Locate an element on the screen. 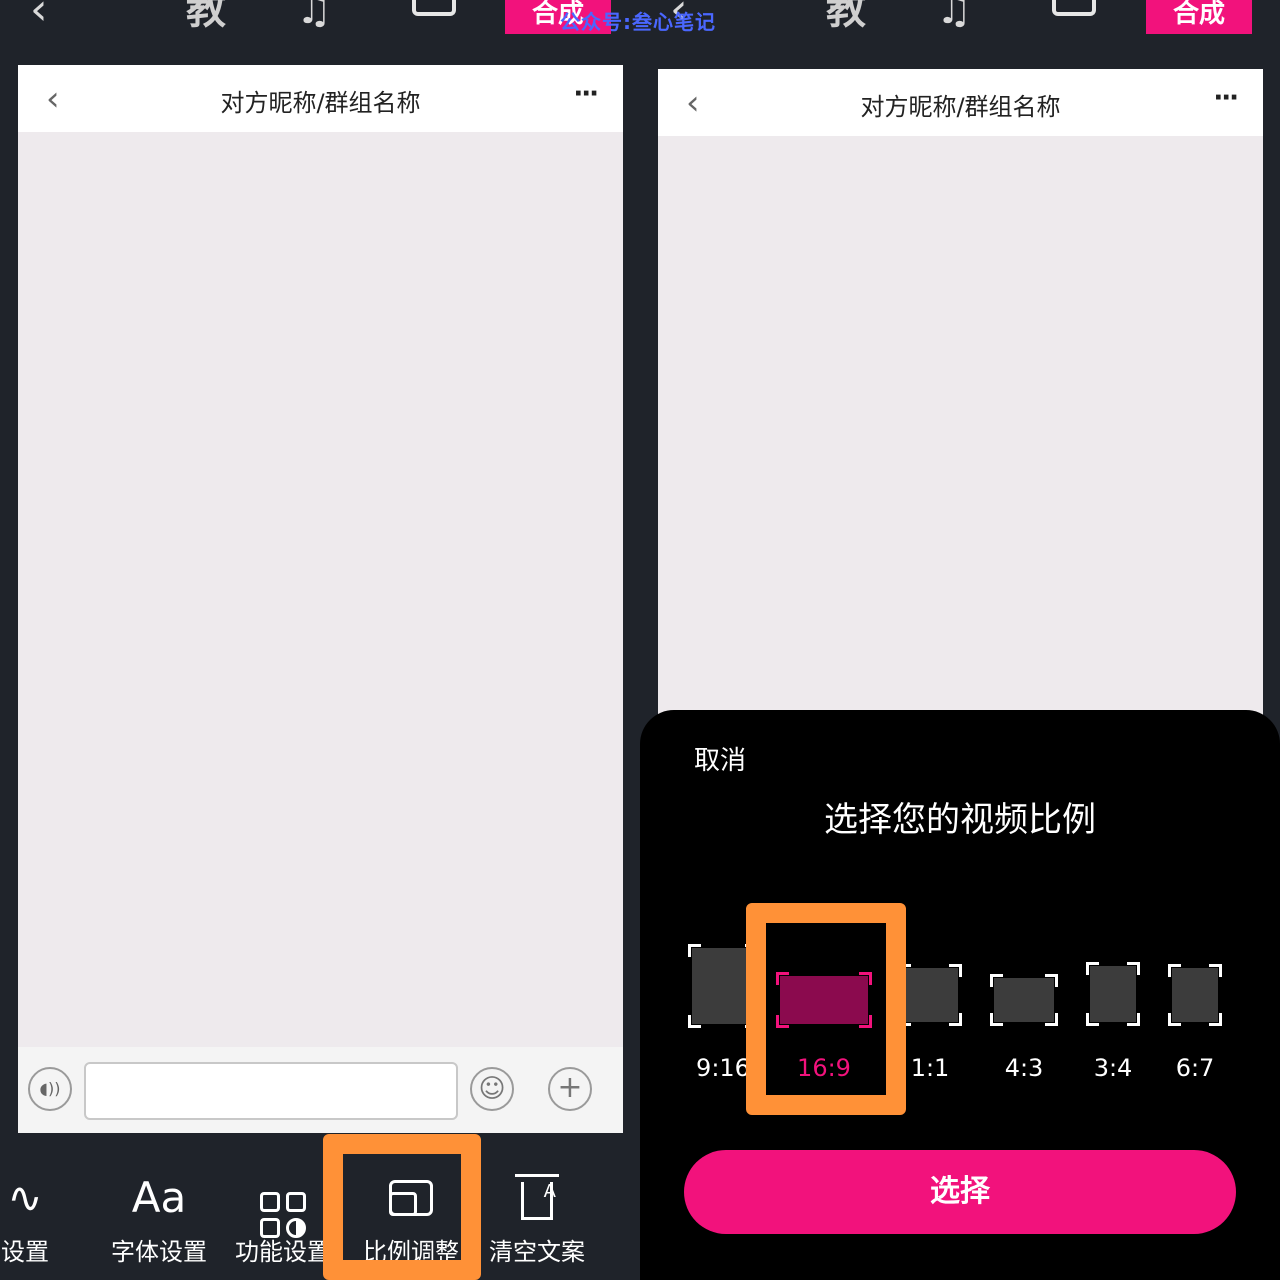  message-input is located at coordinates (271, 1091).